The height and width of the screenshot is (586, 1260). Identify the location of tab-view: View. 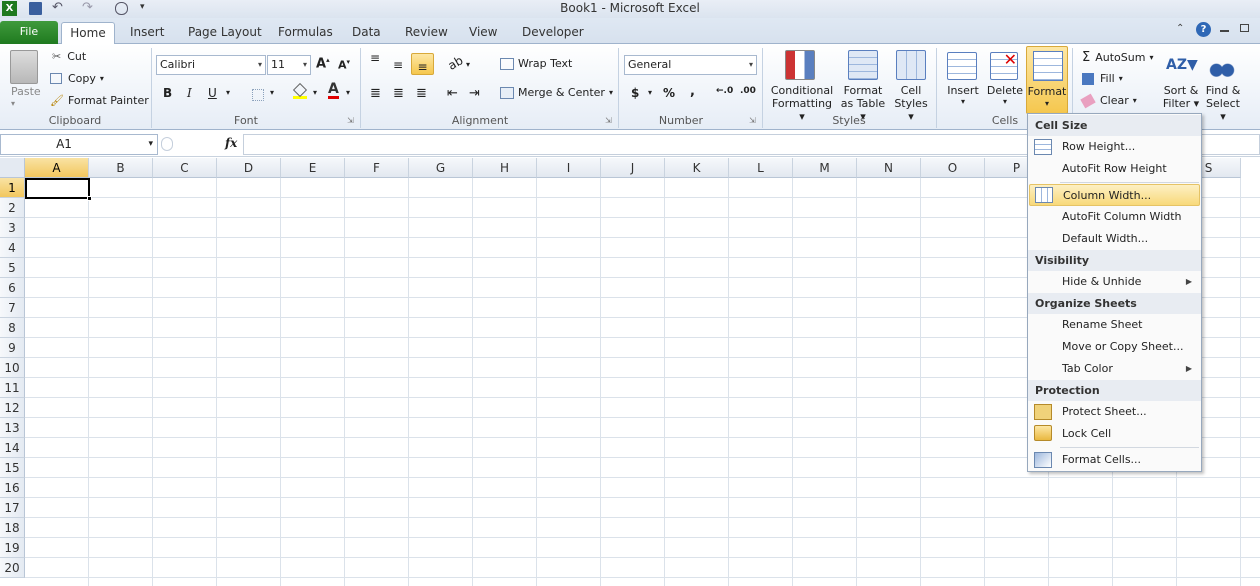
(483, 33).